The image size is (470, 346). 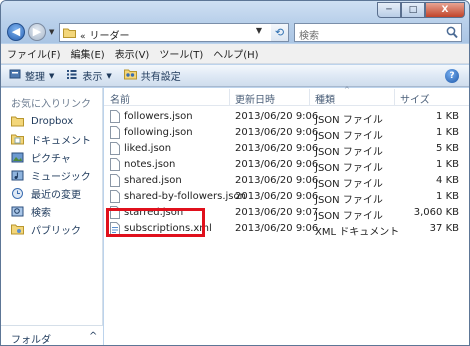 What do you see at coordinates (155, 222) in the screenshot?
I see `highlight-box` at bounding box center [155, 222].